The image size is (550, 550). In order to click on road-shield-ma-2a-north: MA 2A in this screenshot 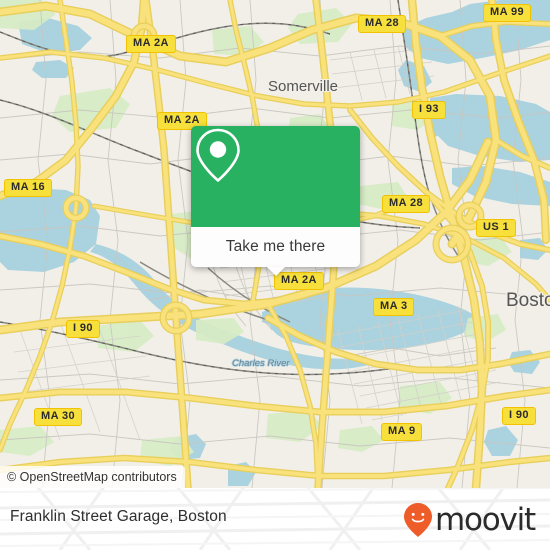, I will do `click(151, 44)`.